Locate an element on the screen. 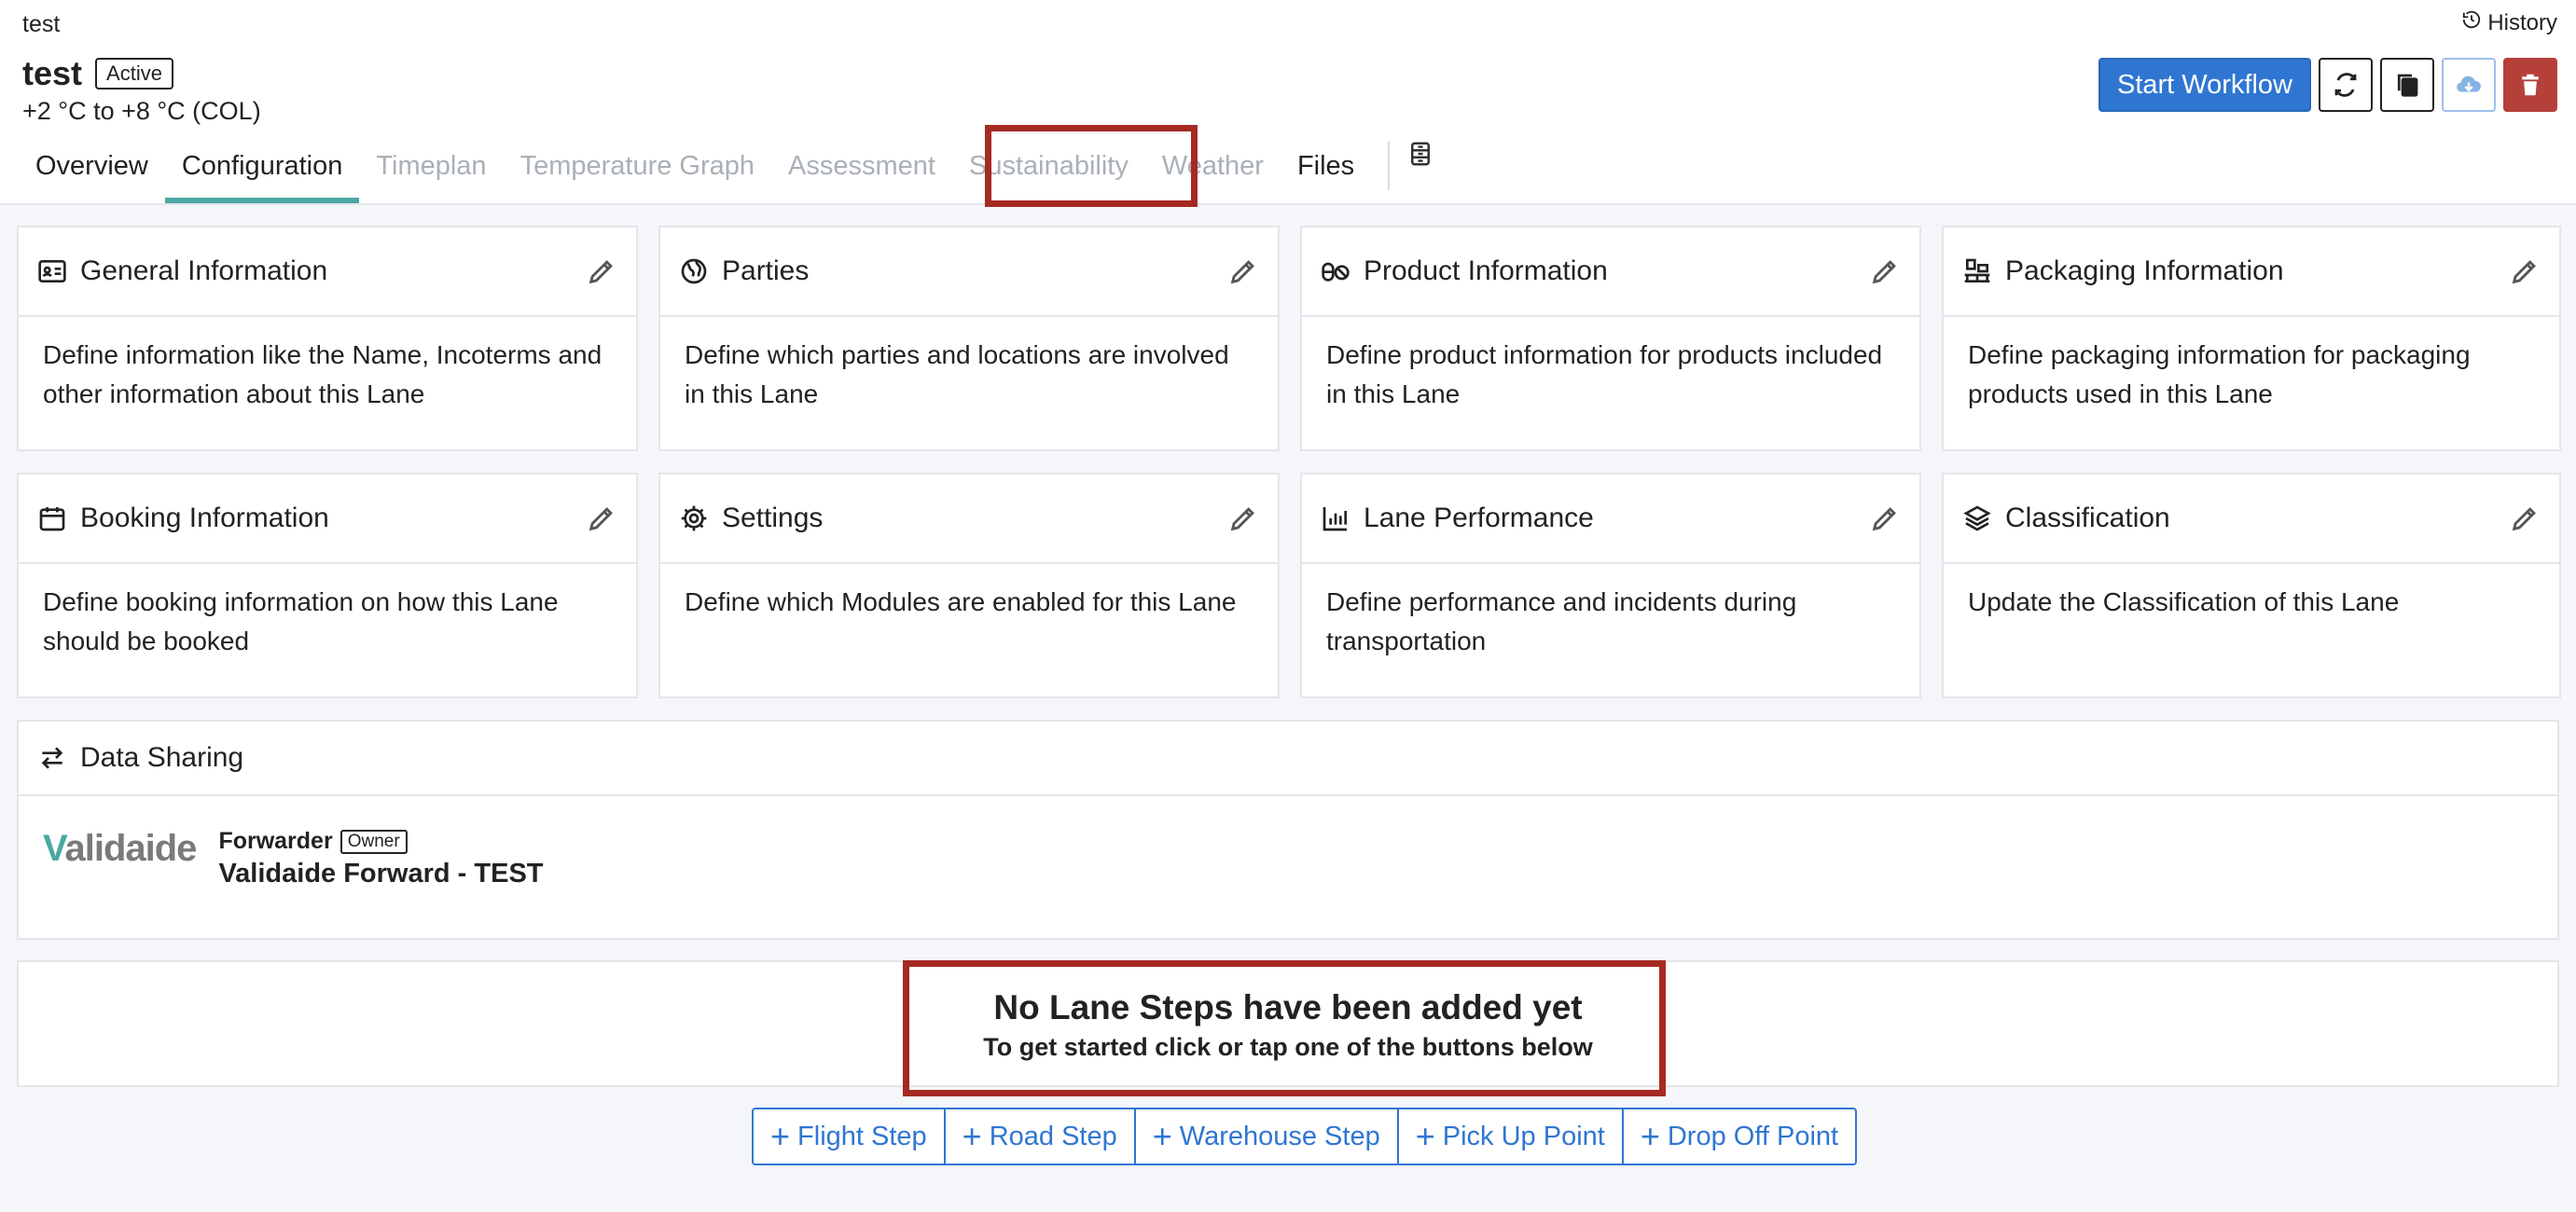  pallet-icon is located at coordinates (1977, 271).